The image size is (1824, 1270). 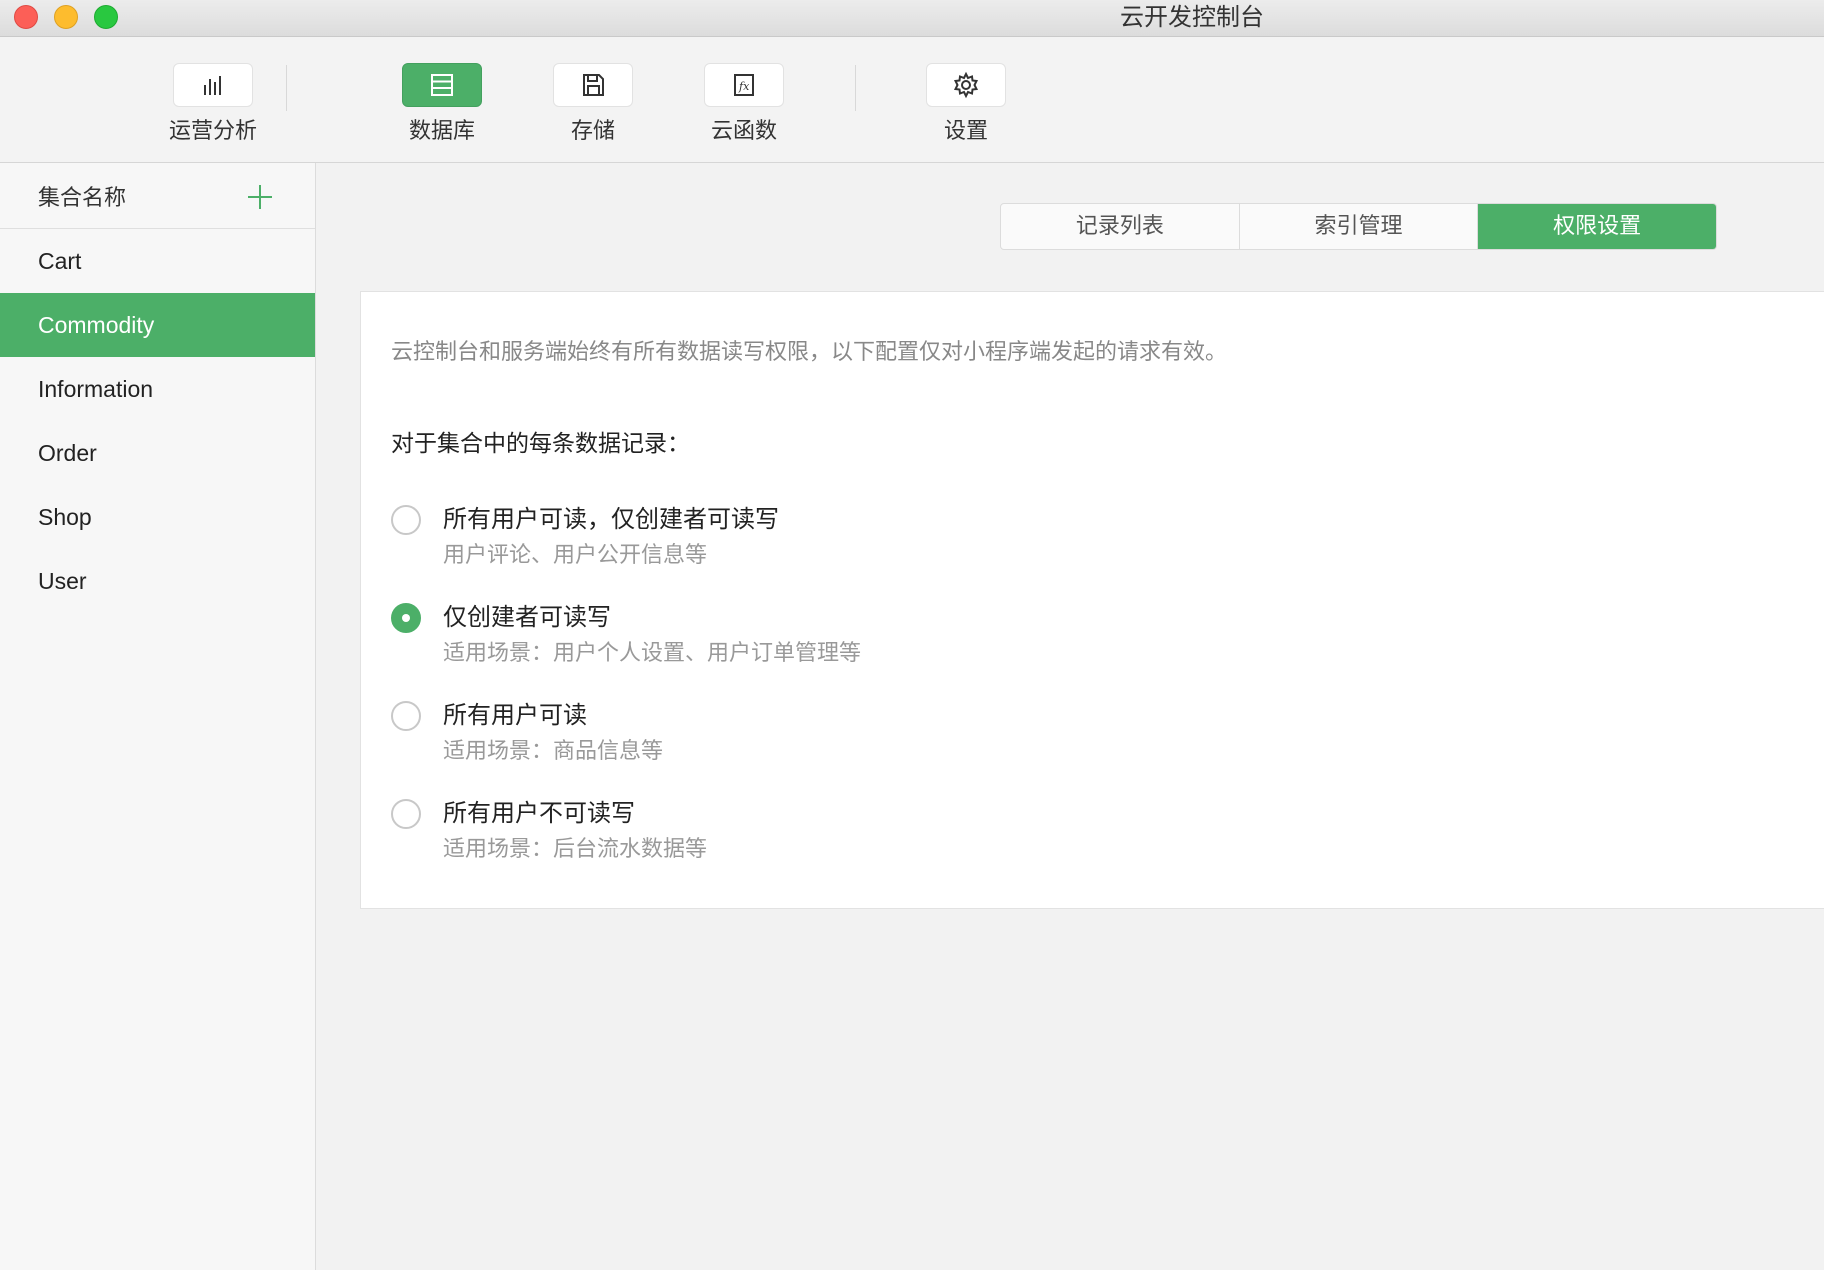 What do you see at coordinates (652, 653) in the screenshot?
I see `option-description: 适用场景：用户个人设置、用户订单管理等` at bounding box center [652, 653].